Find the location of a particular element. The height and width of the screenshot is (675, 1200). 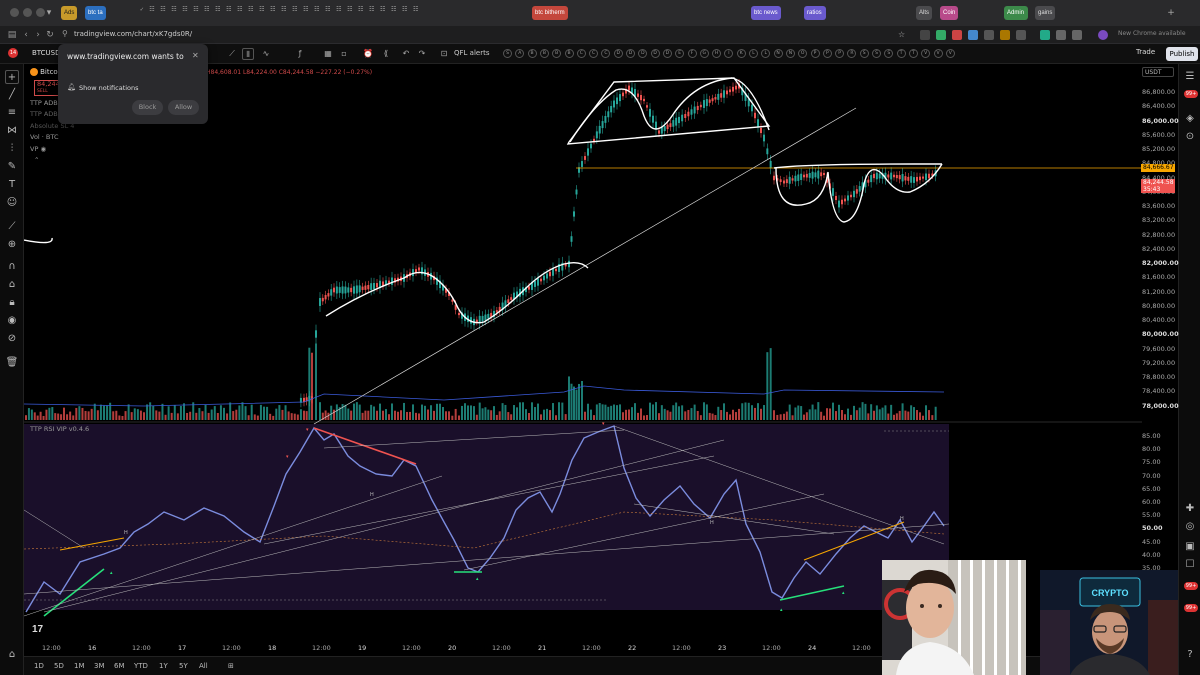

link-icon: ⊘ is located at coordinates (12, 339).